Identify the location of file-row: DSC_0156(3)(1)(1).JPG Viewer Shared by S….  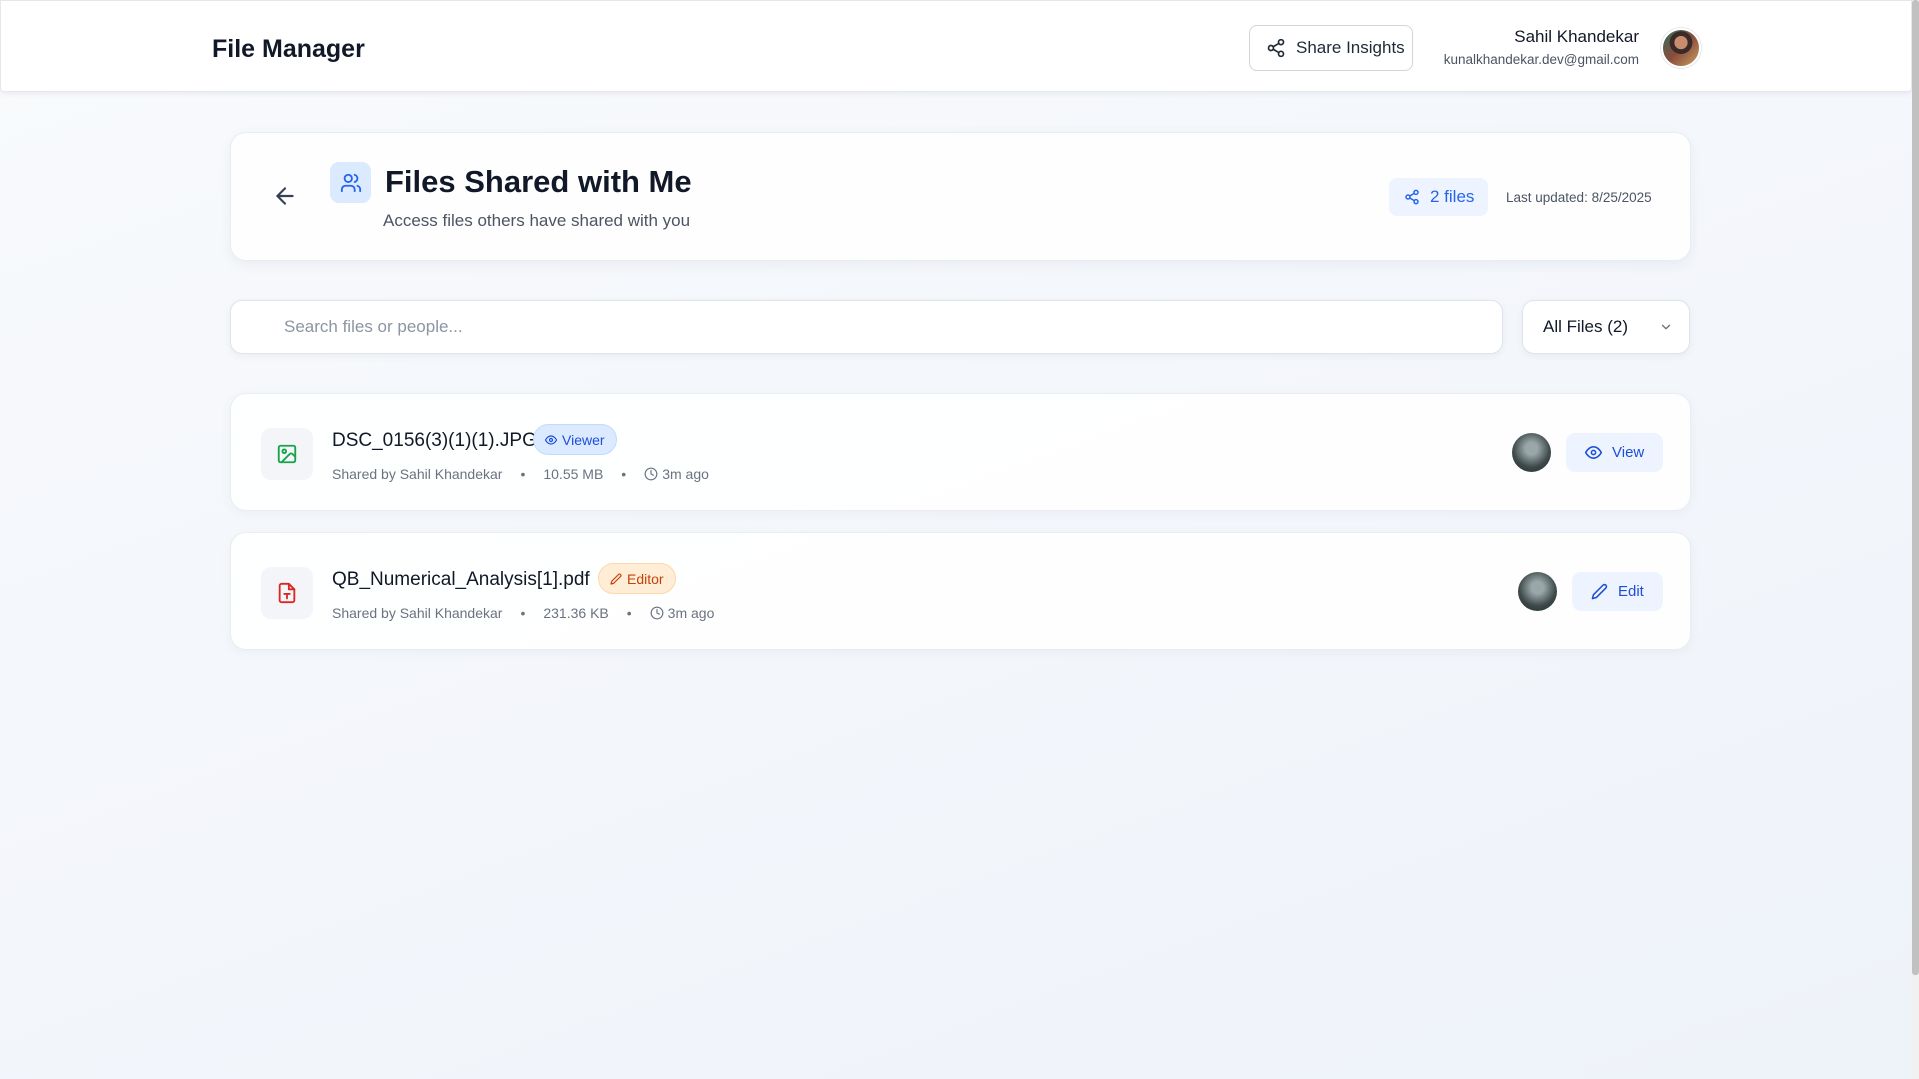
(960, 452).